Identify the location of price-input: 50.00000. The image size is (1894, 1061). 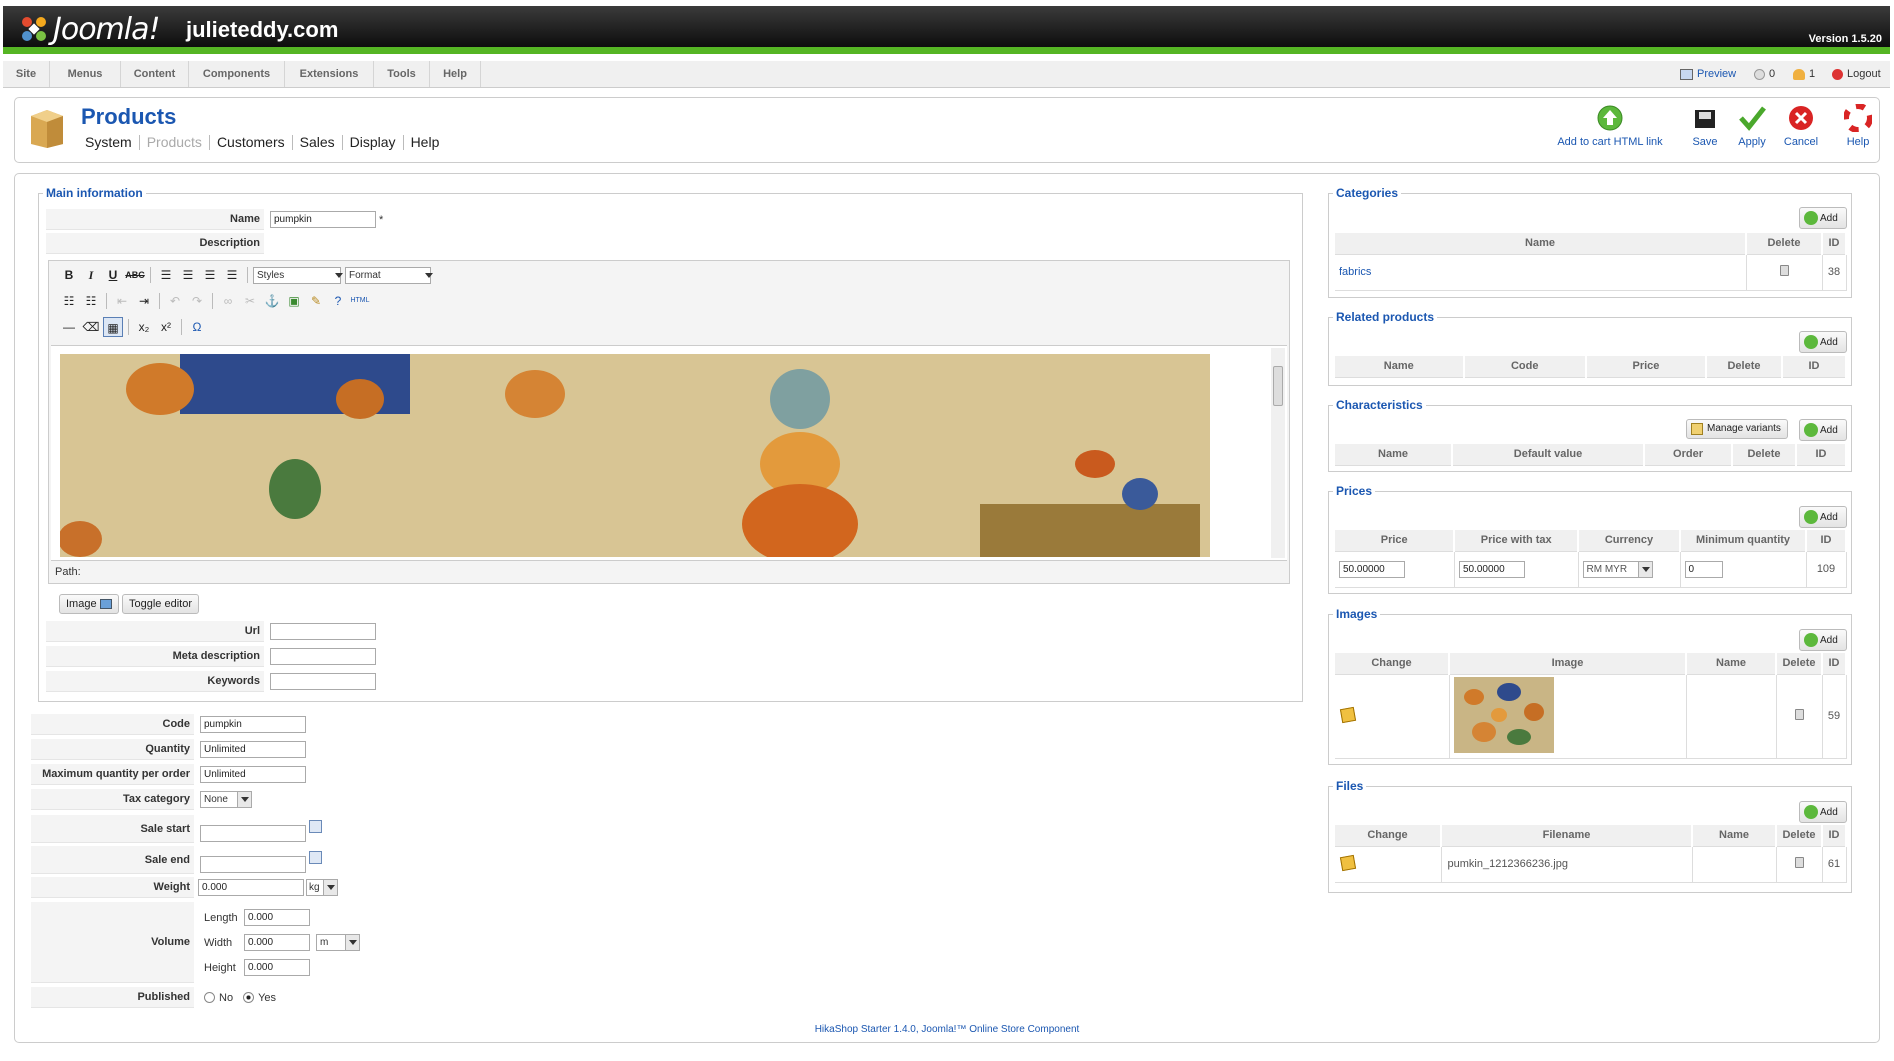
(1372, 569).